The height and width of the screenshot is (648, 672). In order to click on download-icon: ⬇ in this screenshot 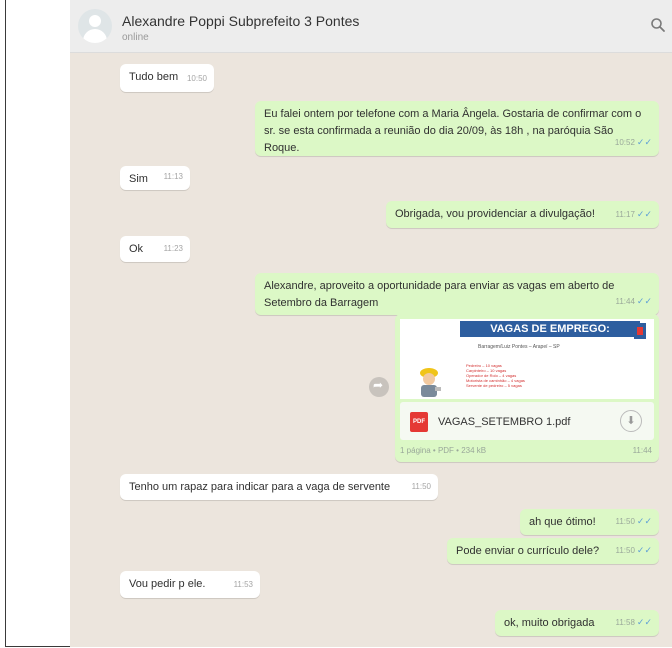, I will do `click(631, 421)`.